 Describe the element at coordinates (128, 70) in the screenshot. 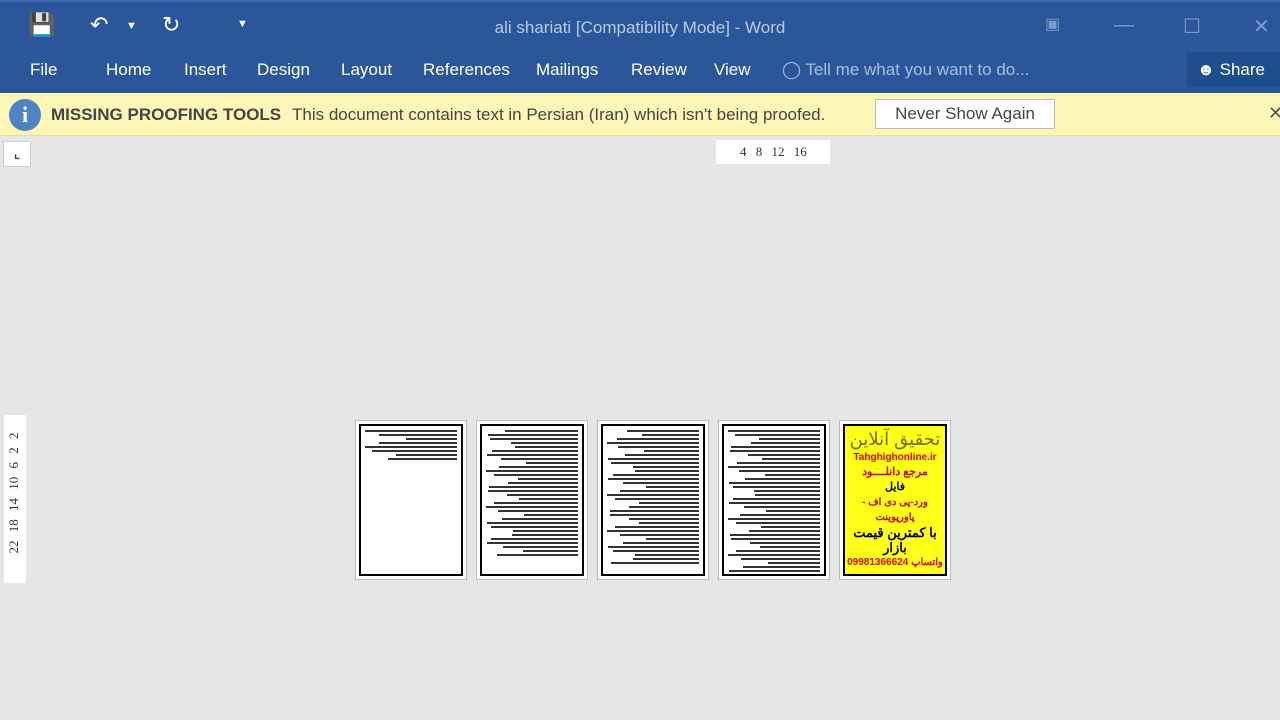

I see `tab-home: Home` at that location.